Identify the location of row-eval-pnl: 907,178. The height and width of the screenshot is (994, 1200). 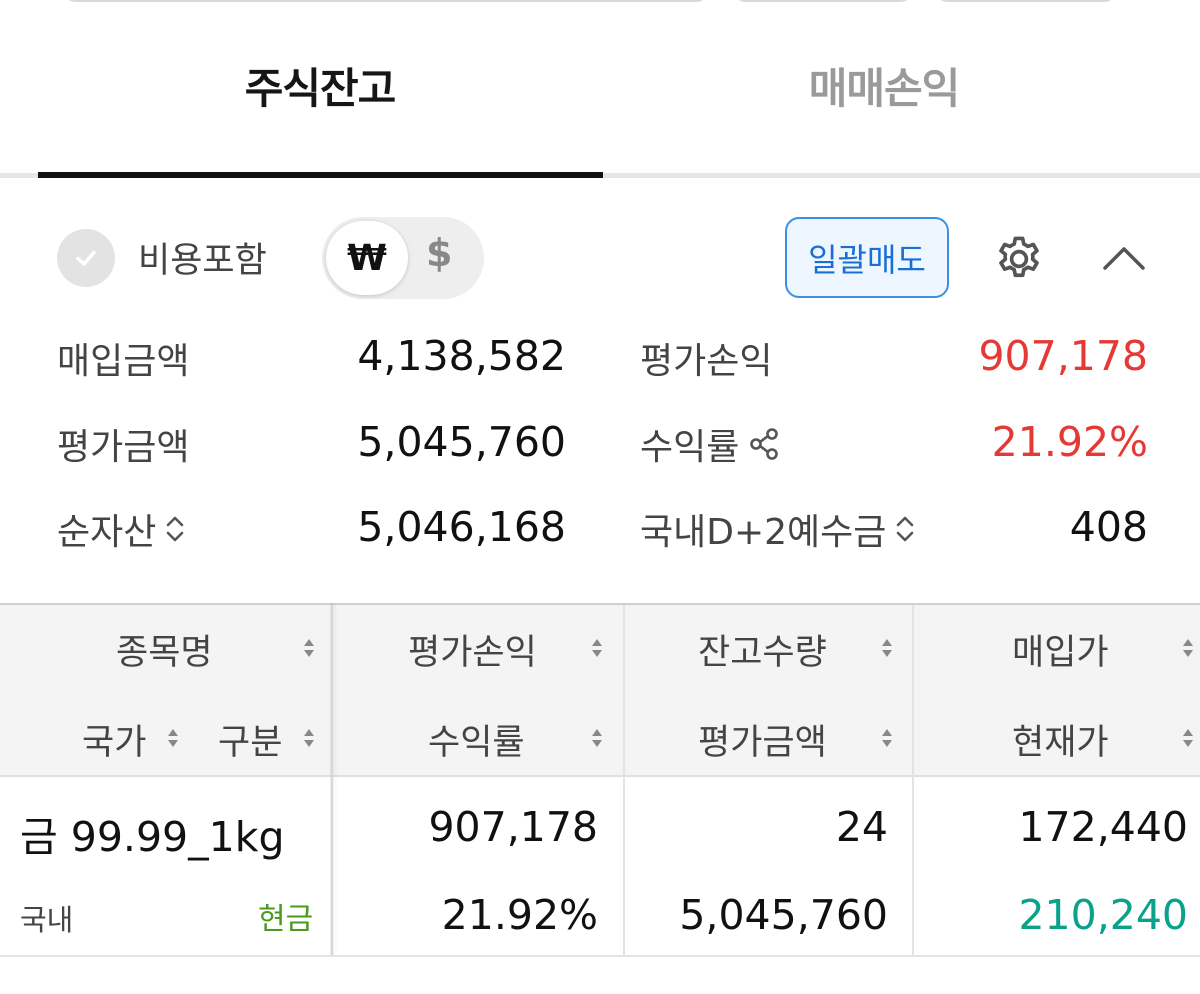
(513, 827).